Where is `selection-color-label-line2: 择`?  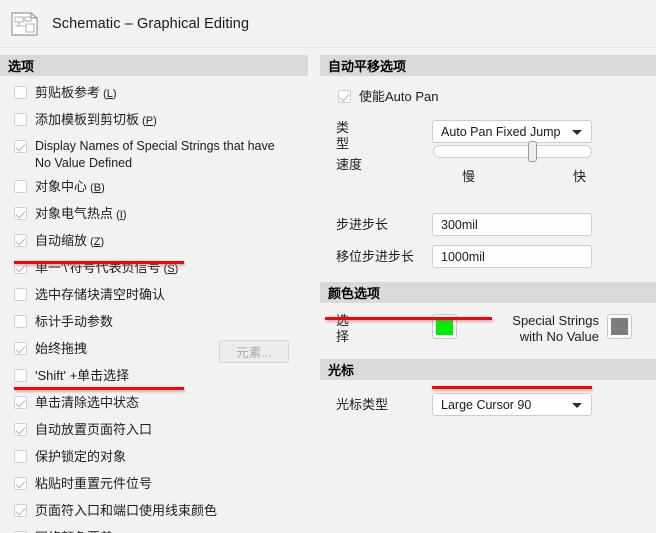 selection-color-label-line2: 择 is located at coordinates (343, 336).